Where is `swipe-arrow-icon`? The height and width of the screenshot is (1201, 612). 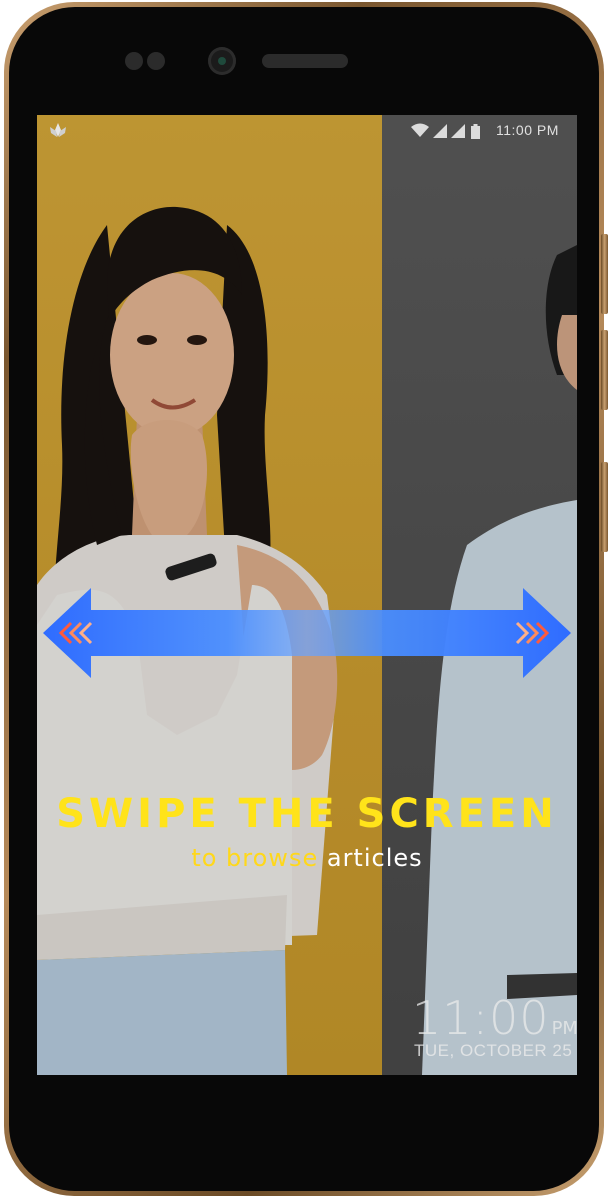 swipe-arrow-icon is located at coordinates (307, 633).